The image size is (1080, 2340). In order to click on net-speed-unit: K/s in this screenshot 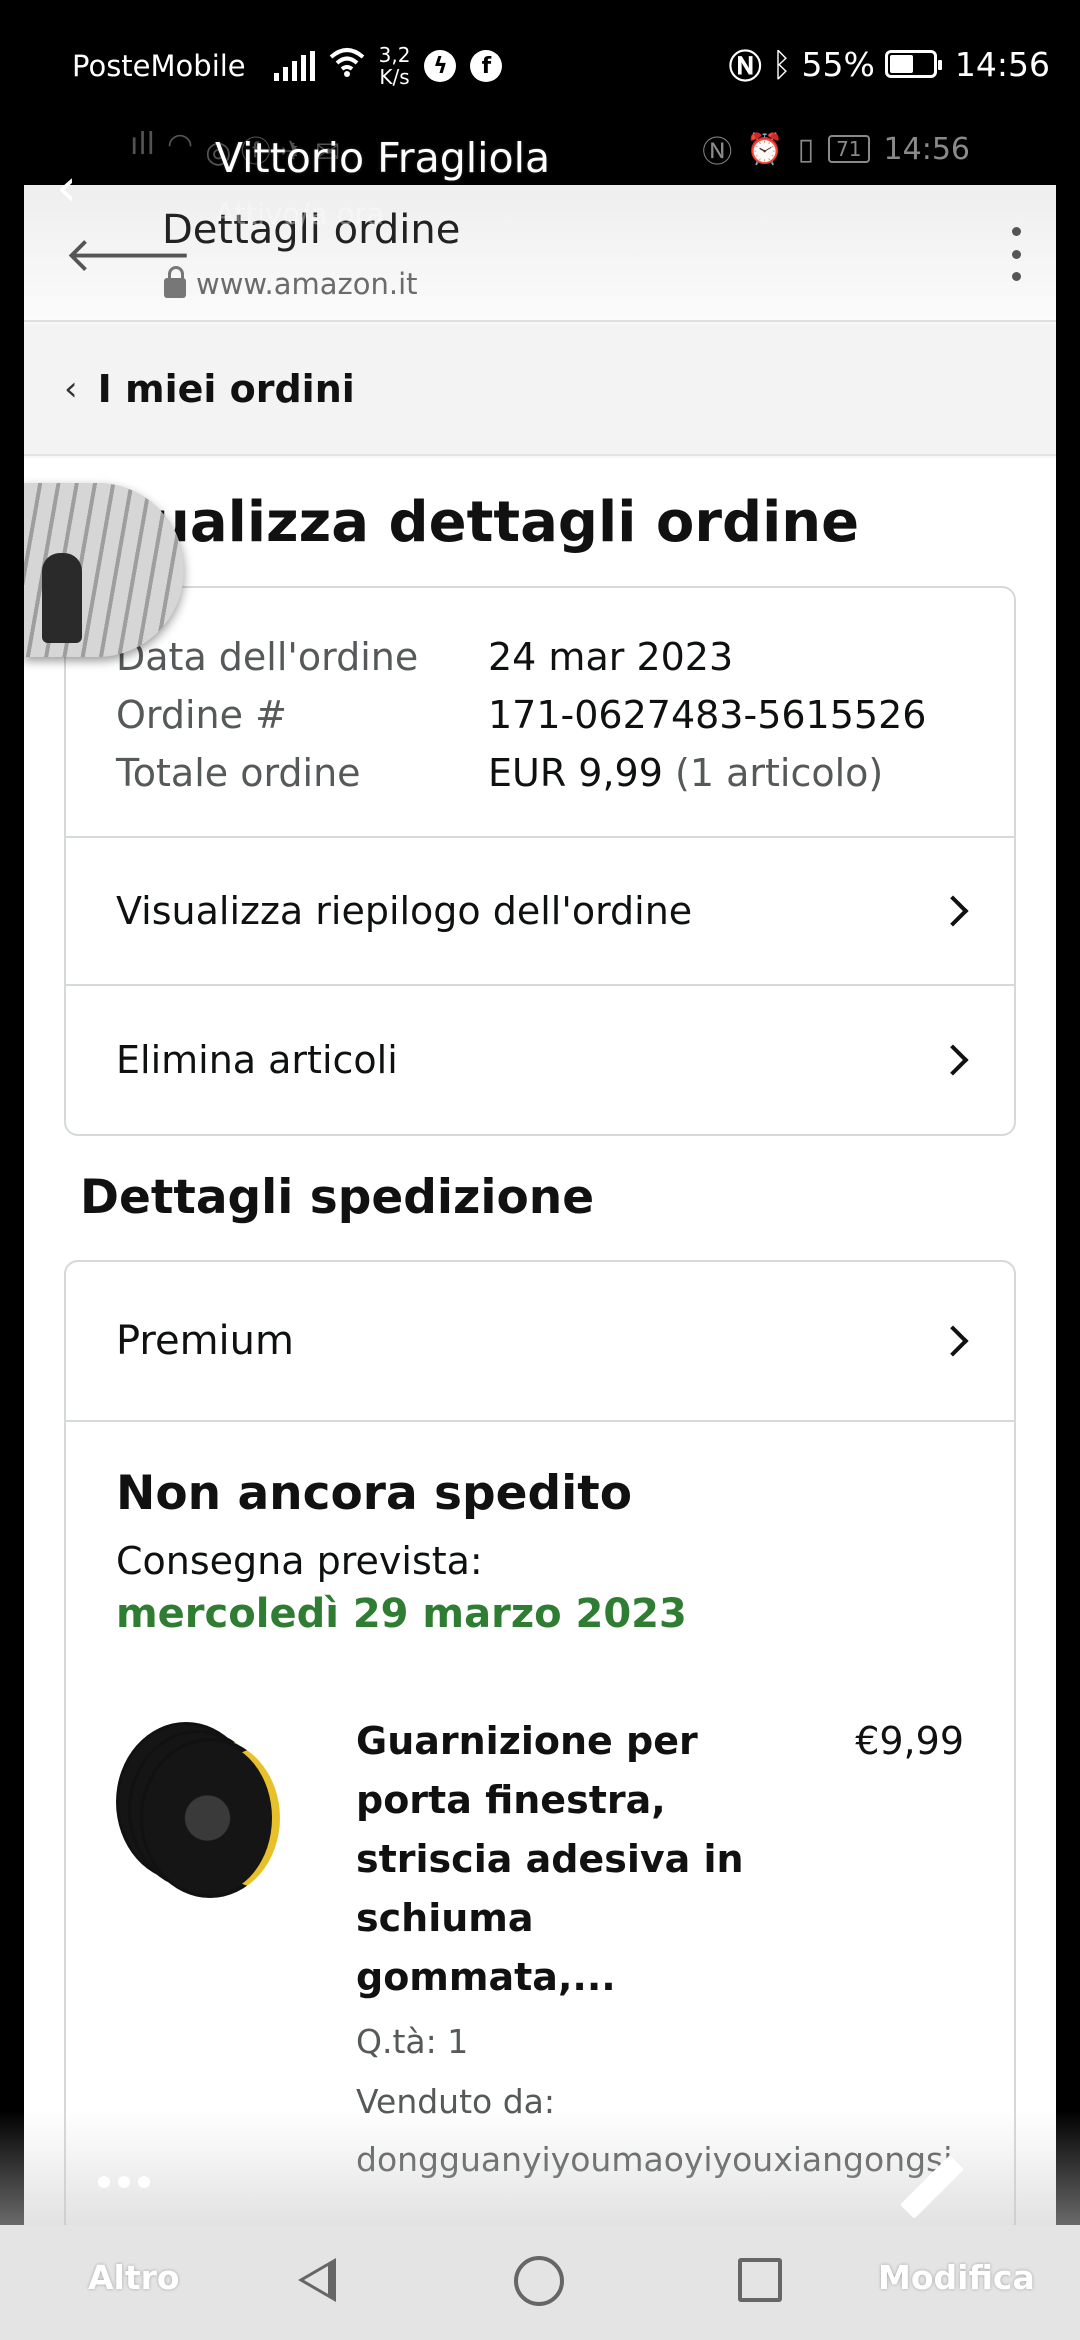, I will do `click(394, 77)`.